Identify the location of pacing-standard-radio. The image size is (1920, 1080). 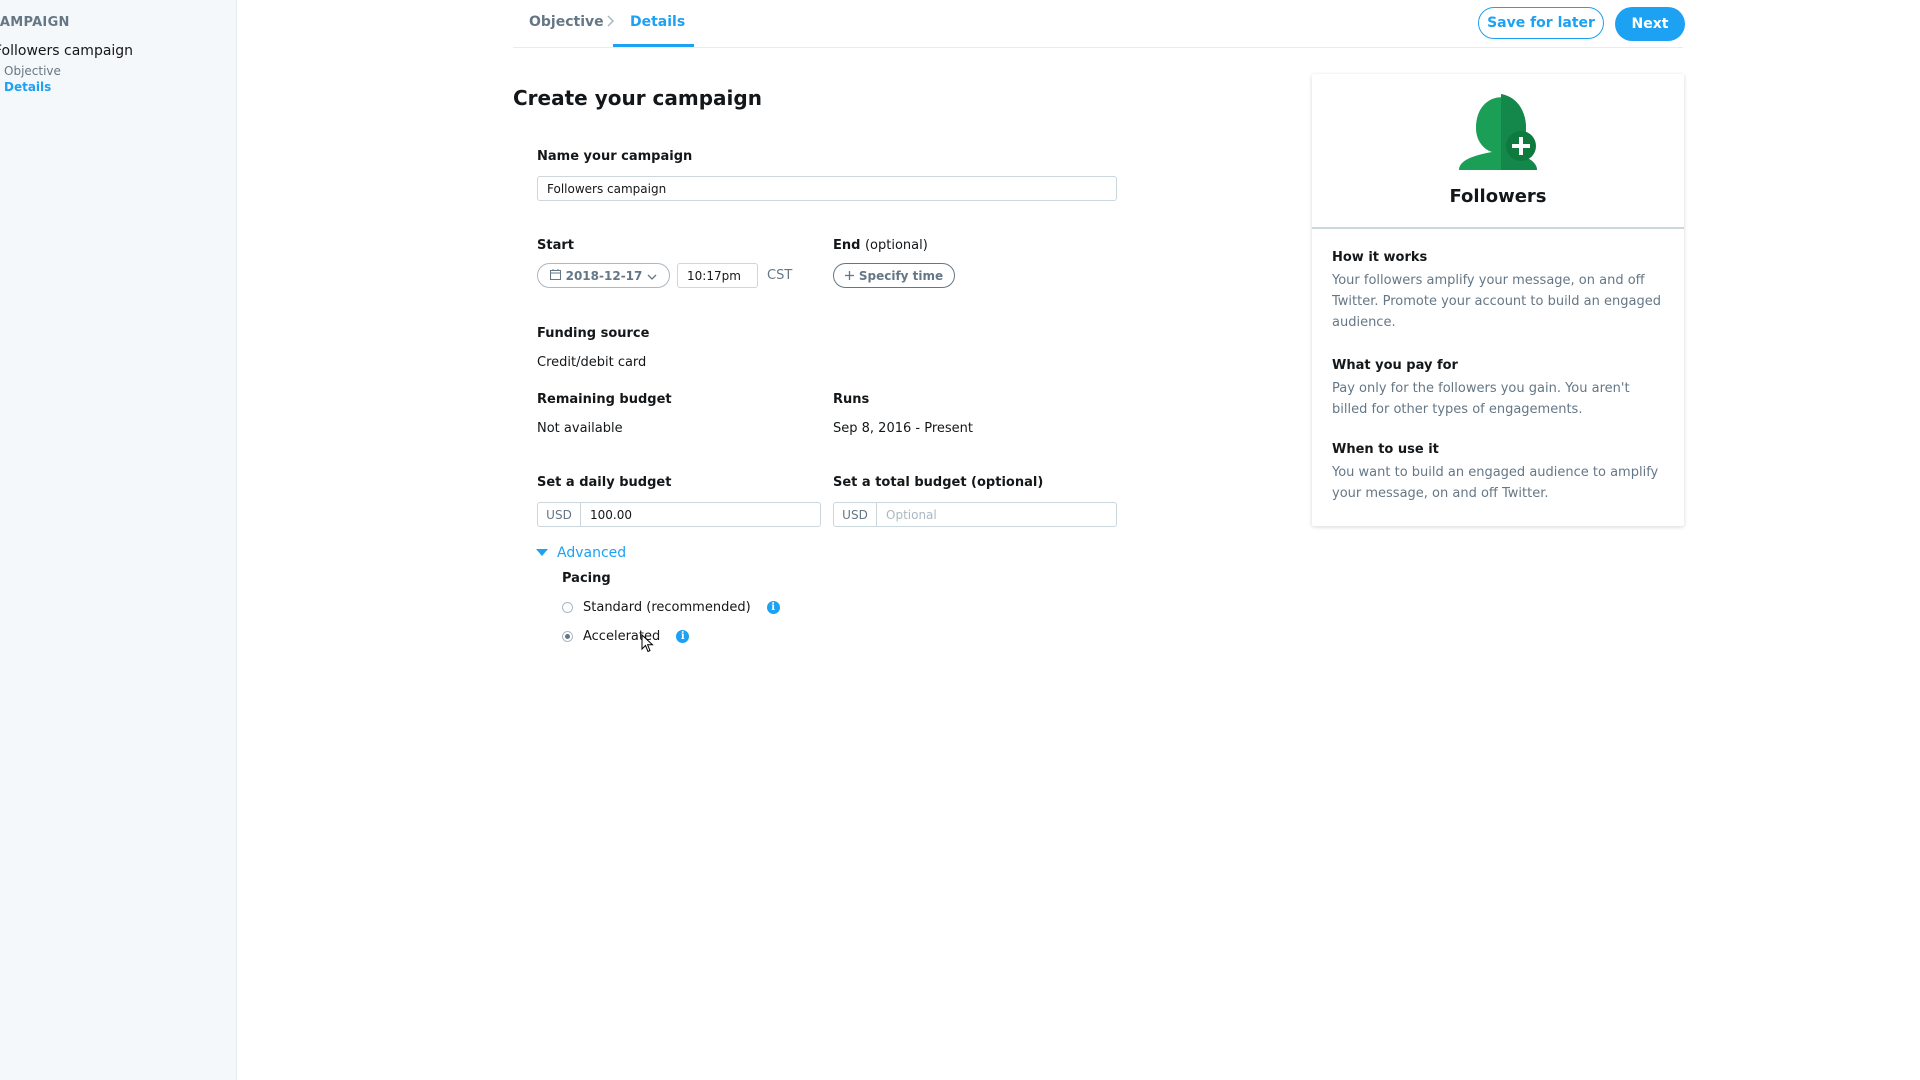
(567, 607).